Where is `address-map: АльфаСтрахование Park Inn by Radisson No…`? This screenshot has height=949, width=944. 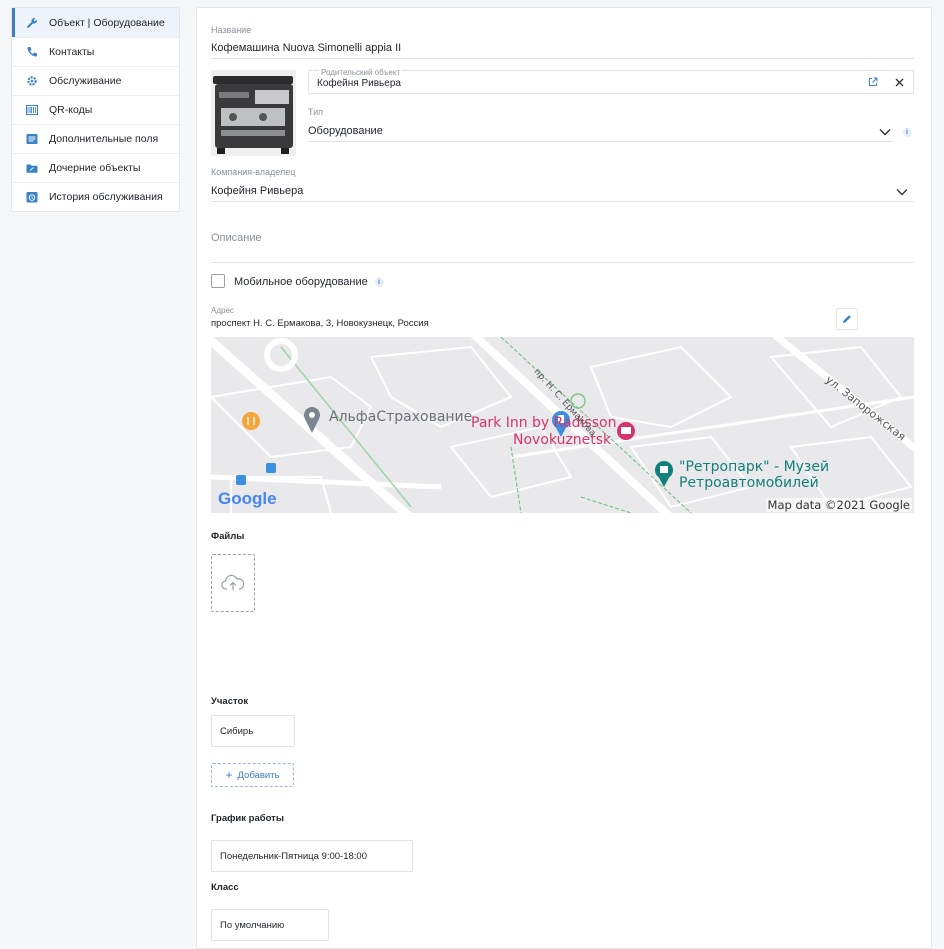
address-map: АльфаСтрахование Park Inn by Radisson No… is located at coordinates (562, 425).